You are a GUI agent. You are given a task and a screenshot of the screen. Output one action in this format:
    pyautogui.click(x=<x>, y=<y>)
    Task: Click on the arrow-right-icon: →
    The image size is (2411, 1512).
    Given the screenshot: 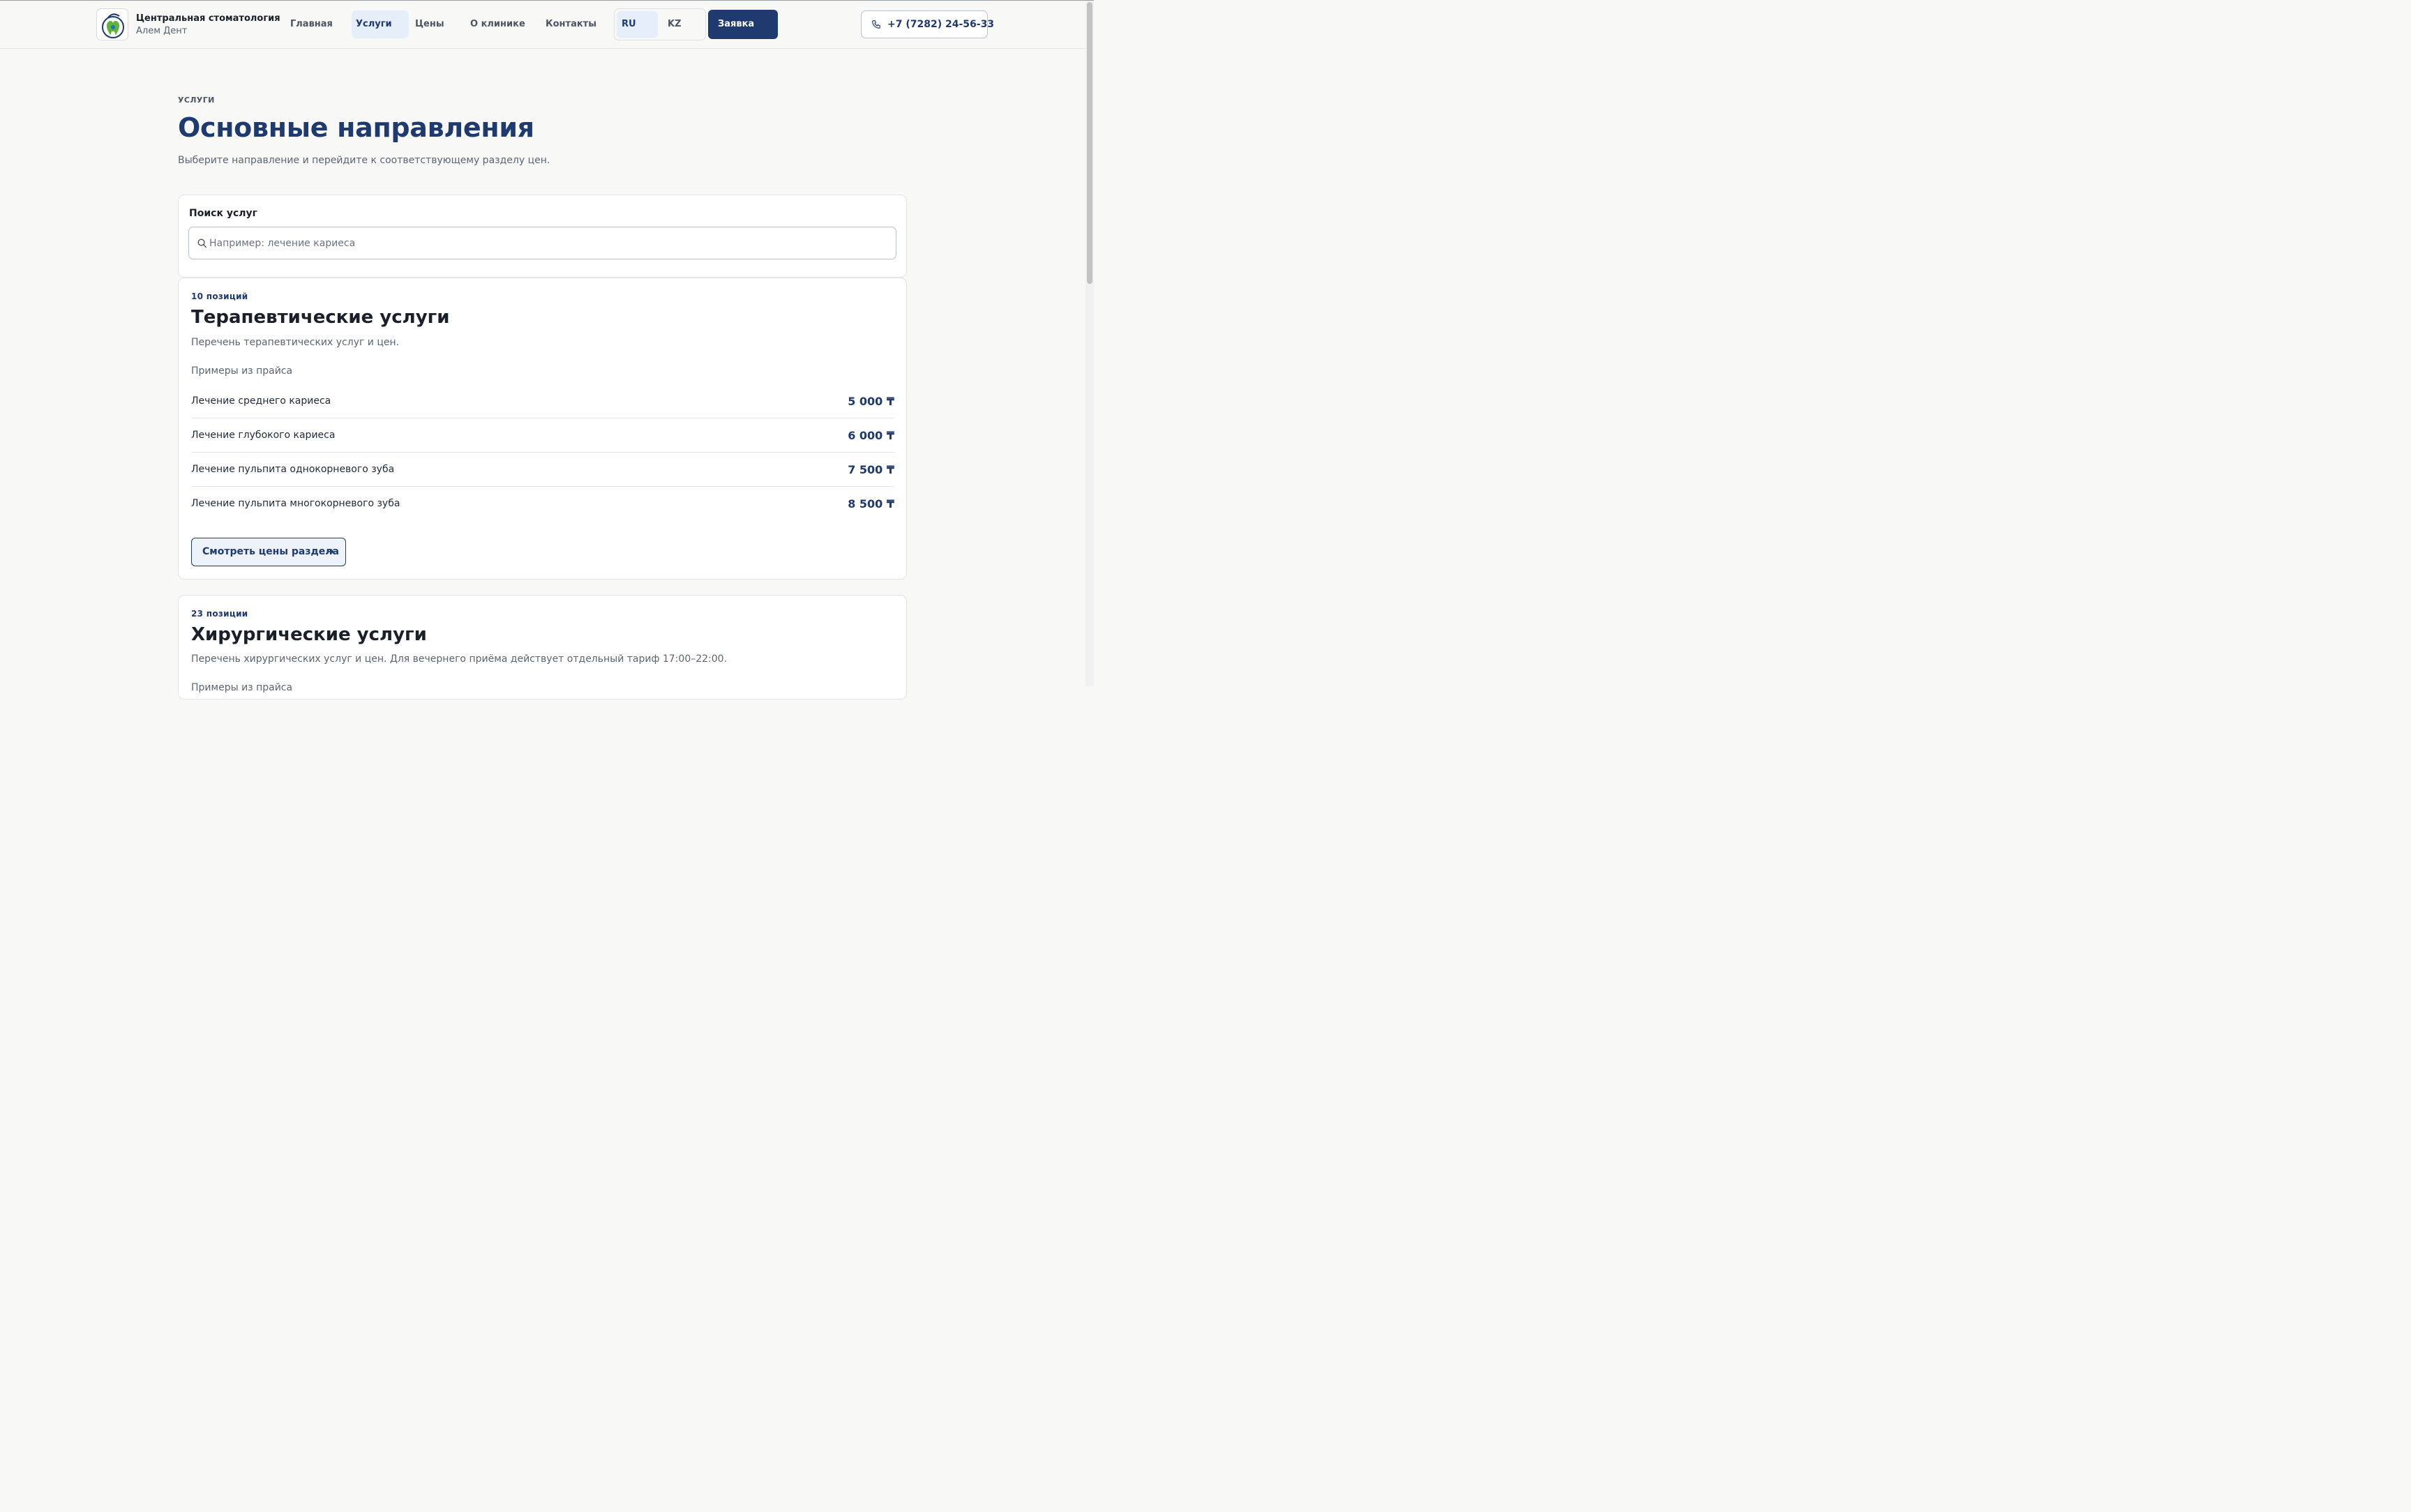 What is the action you would take?
    pyautogui.click(x=330, y=552)
    